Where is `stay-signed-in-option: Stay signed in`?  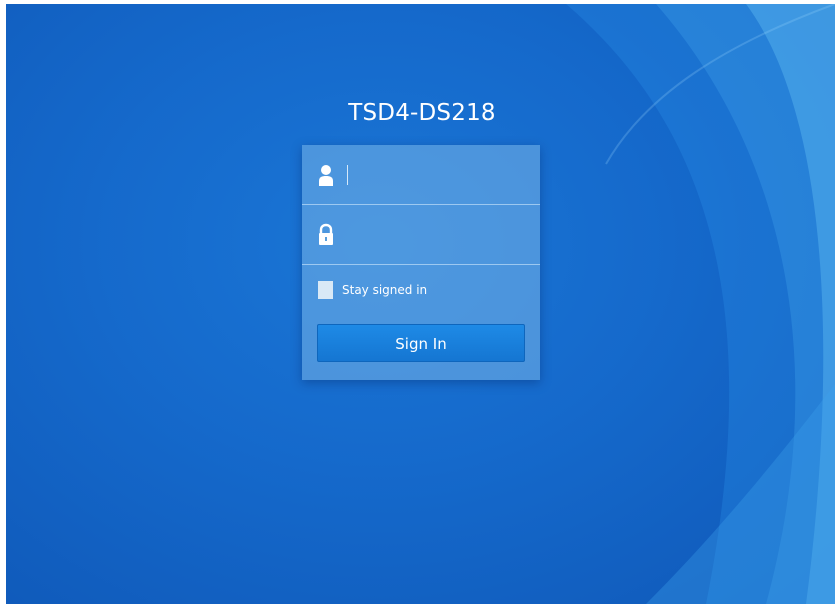 stay-signed-in-option: Stay signed in is located at coordinates (372, 290).